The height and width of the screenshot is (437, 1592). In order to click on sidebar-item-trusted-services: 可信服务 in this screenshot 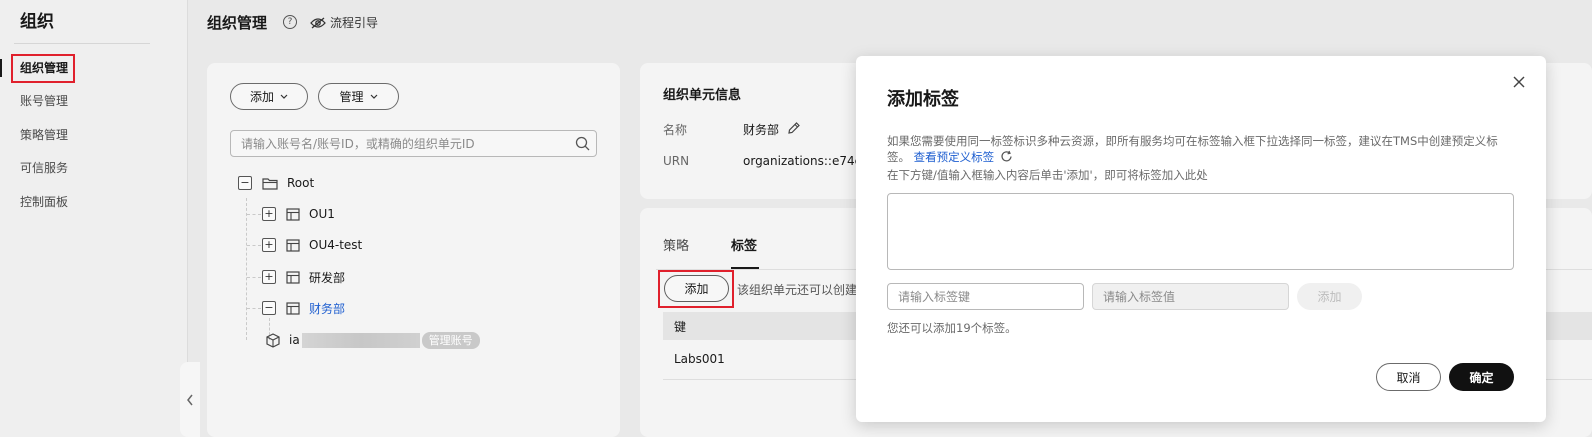, I will do `click(44, 168)`.